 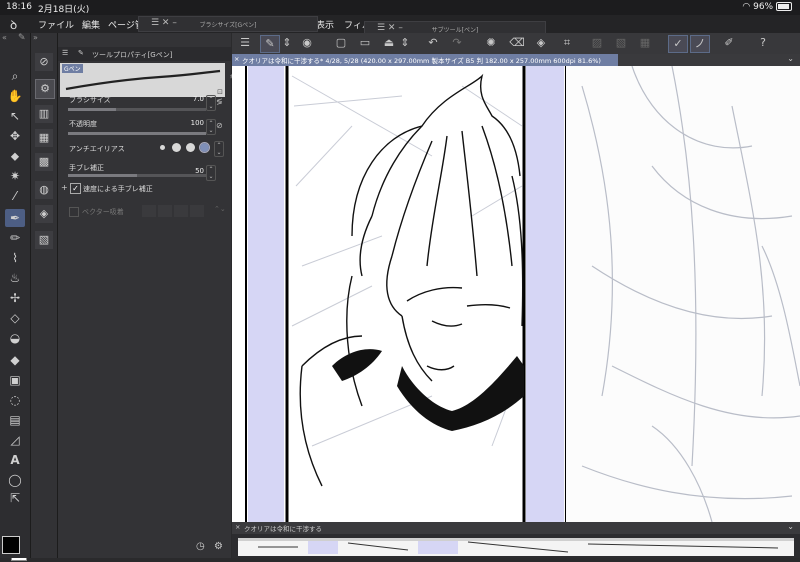 I want to click on speed-stabilization-checkbox: ✓, so click(x=75, y=188).